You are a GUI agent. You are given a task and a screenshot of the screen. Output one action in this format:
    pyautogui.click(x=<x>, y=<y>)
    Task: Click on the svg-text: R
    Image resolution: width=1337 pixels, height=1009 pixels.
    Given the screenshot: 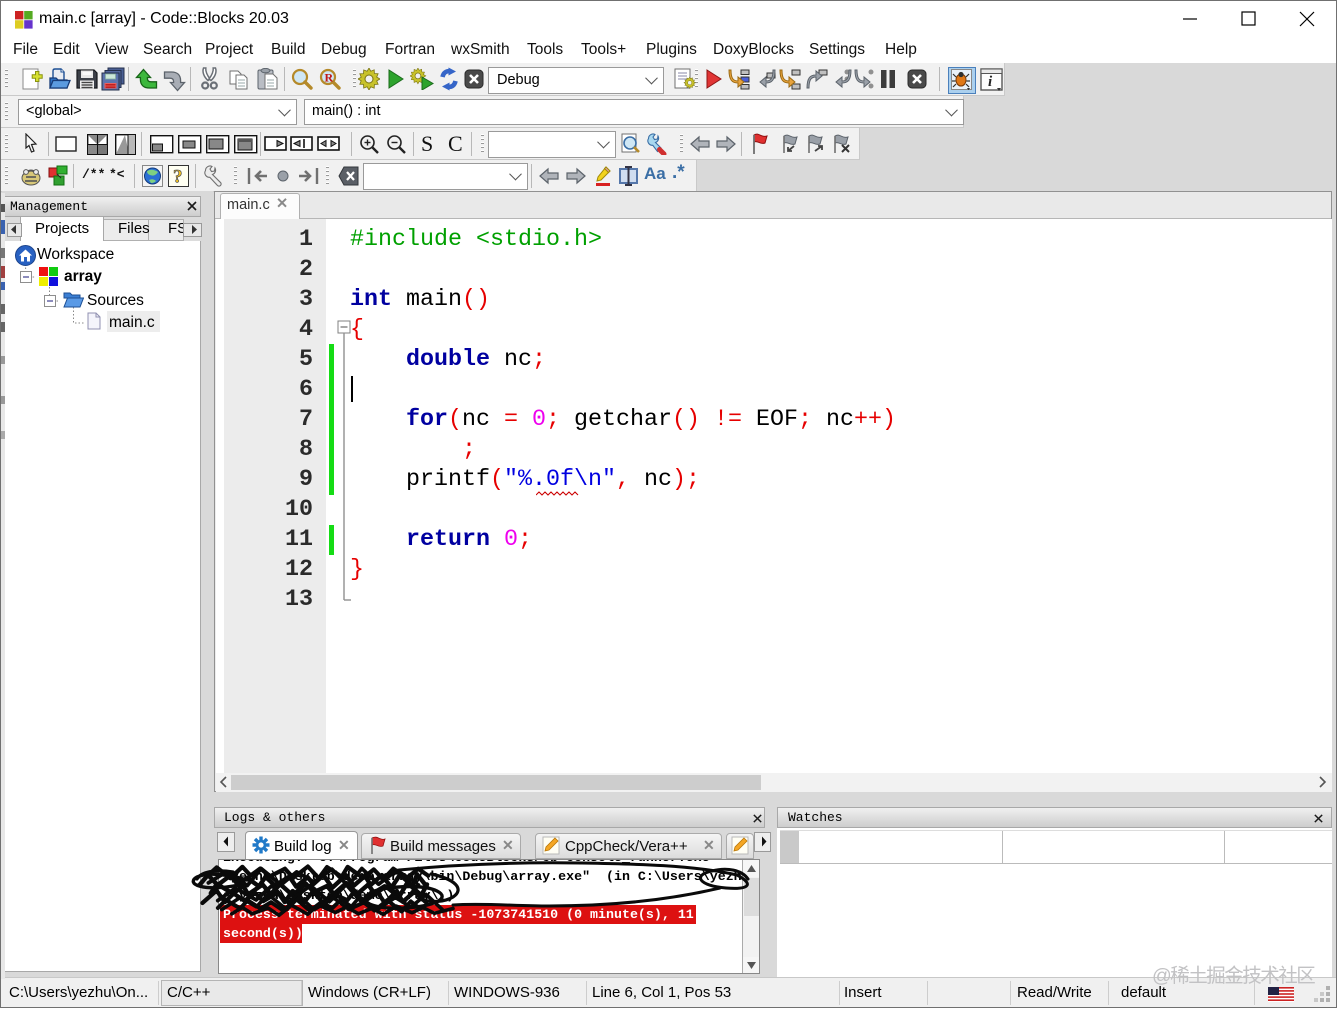 What is the action you would take?
    pyautogui.click(x=329, y=78)
    